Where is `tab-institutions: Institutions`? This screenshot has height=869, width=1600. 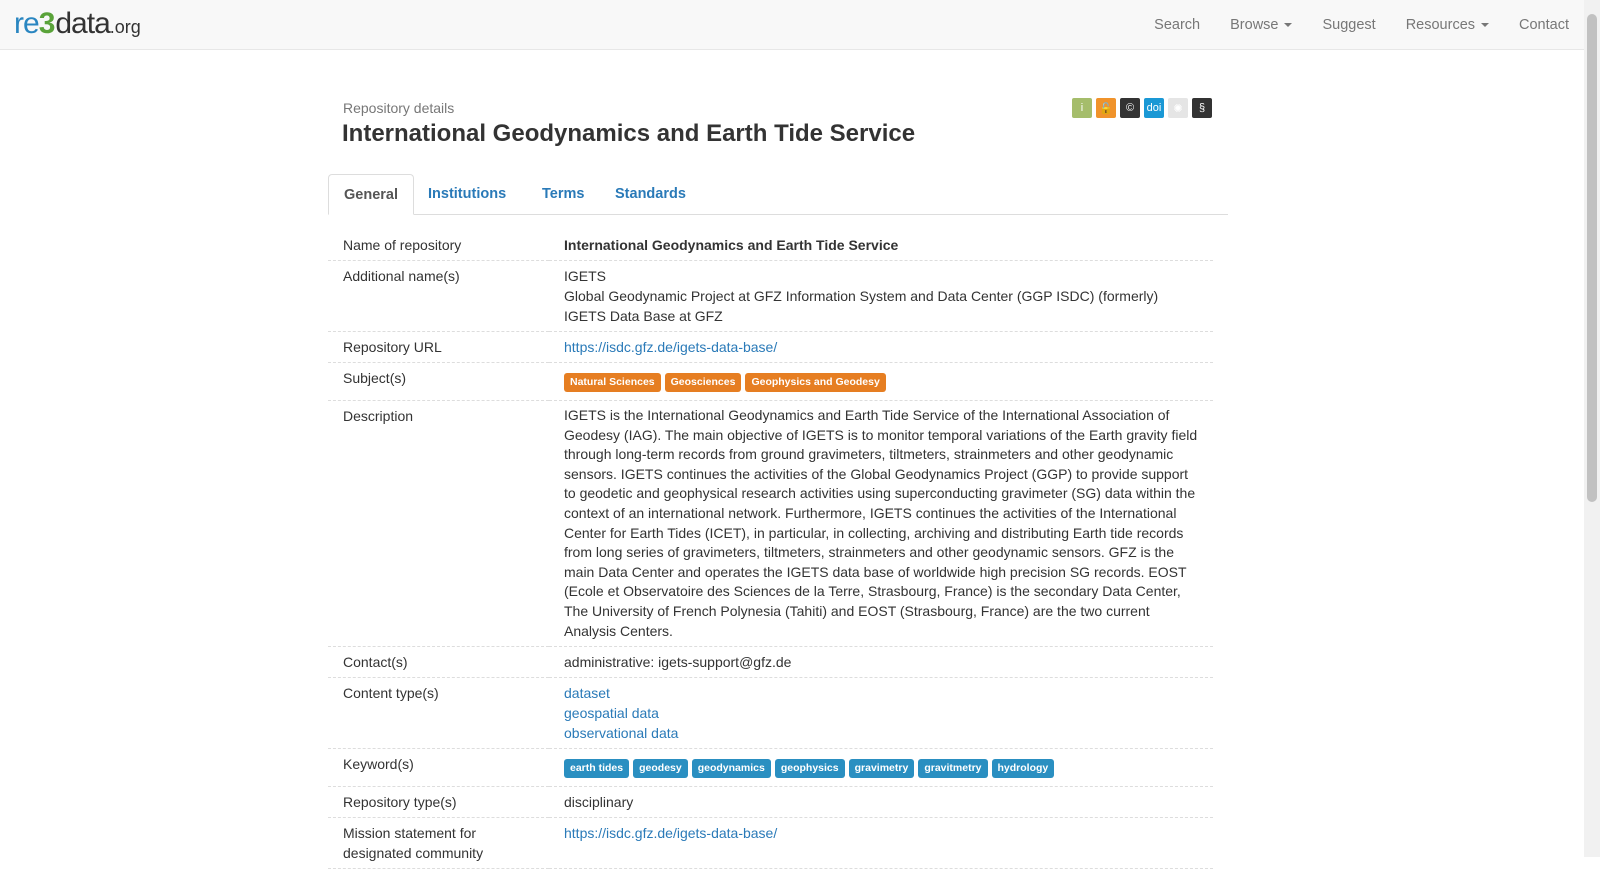 tab-institutions: Institutions is located at coordinates (467, 194).